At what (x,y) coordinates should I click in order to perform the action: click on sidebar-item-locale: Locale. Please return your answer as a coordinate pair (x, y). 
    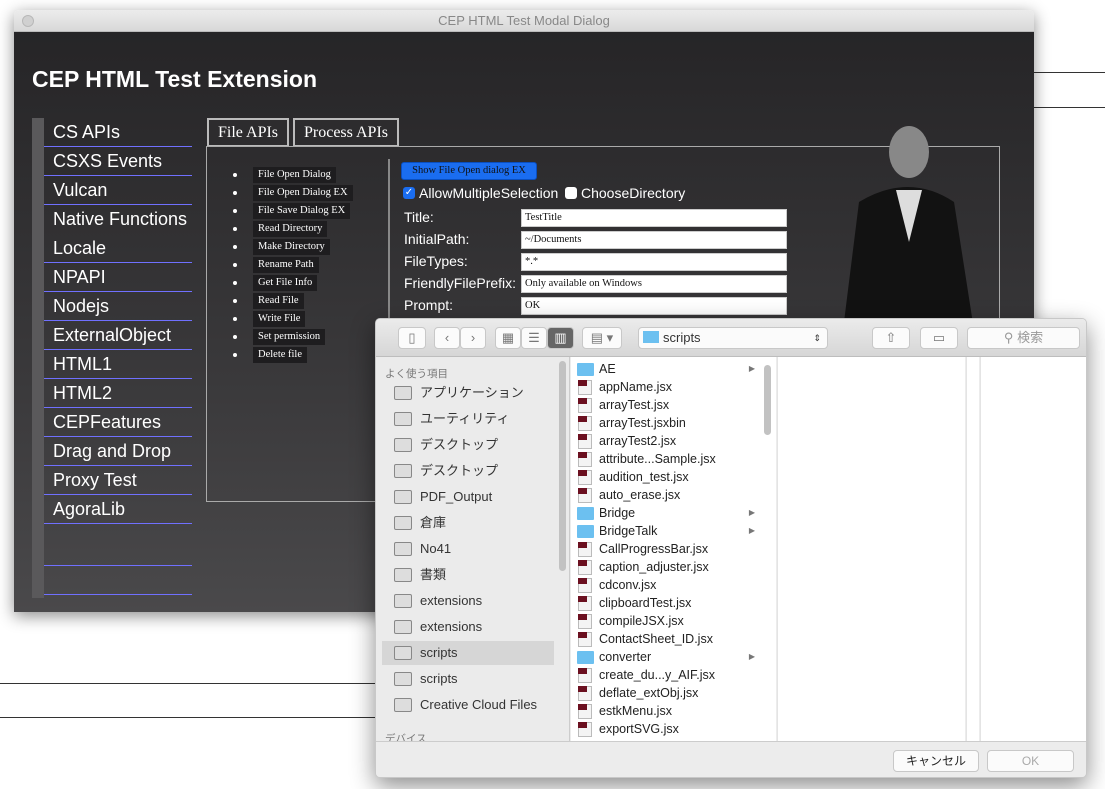
    Looking at the image, I should click on (118, 248).